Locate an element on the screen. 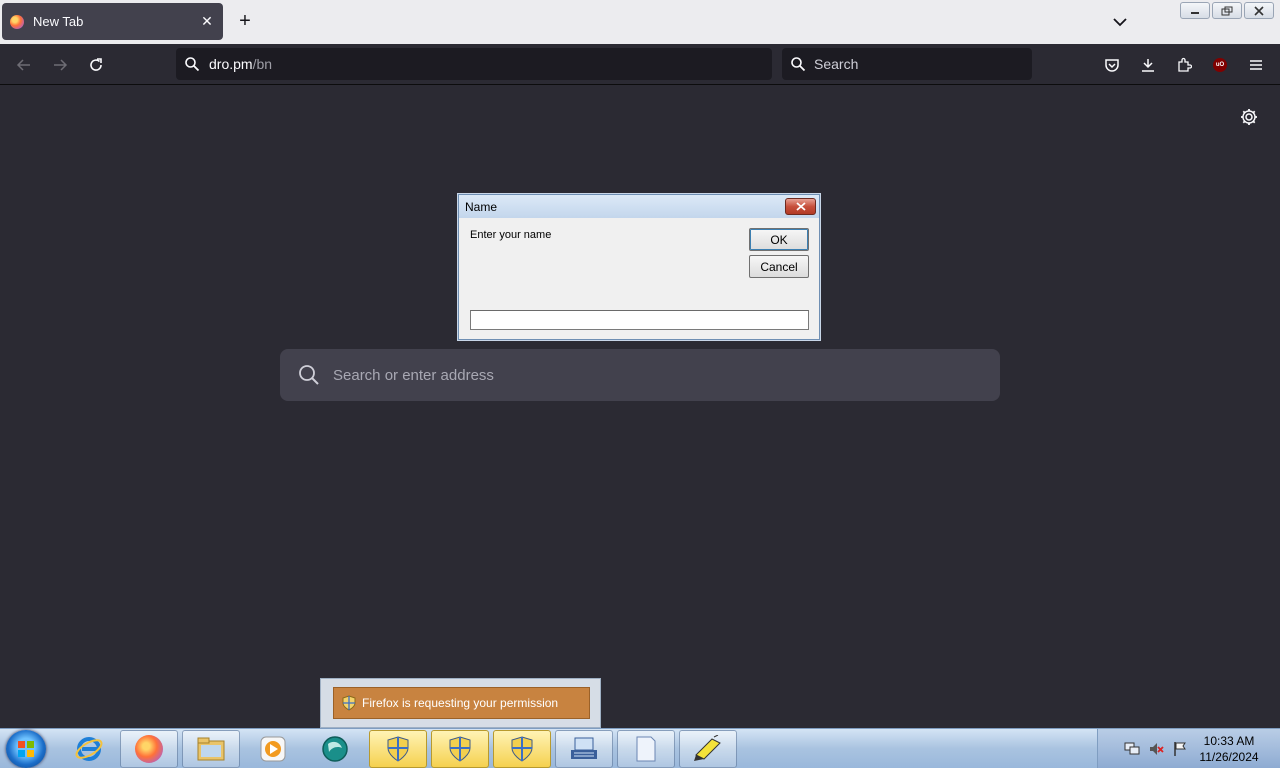 The width and height of the screenshot is (1280, 768). back-arrow-icon is located at coordinates (24, 65).